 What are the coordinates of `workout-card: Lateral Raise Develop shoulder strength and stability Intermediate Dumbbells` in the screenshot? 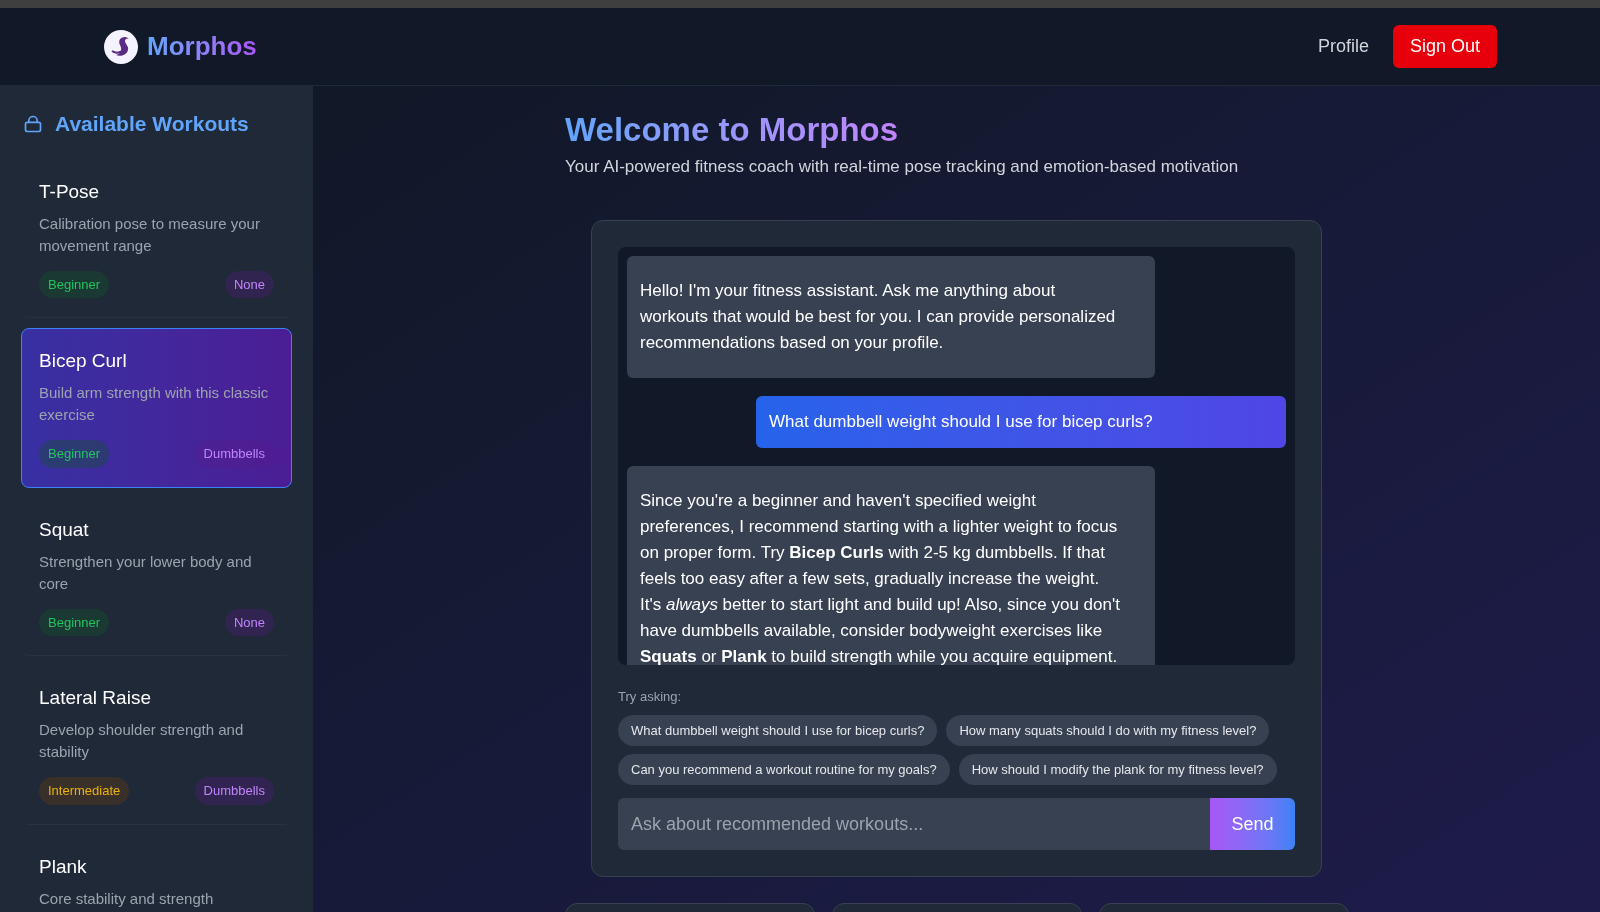 It's located at (156, 745).